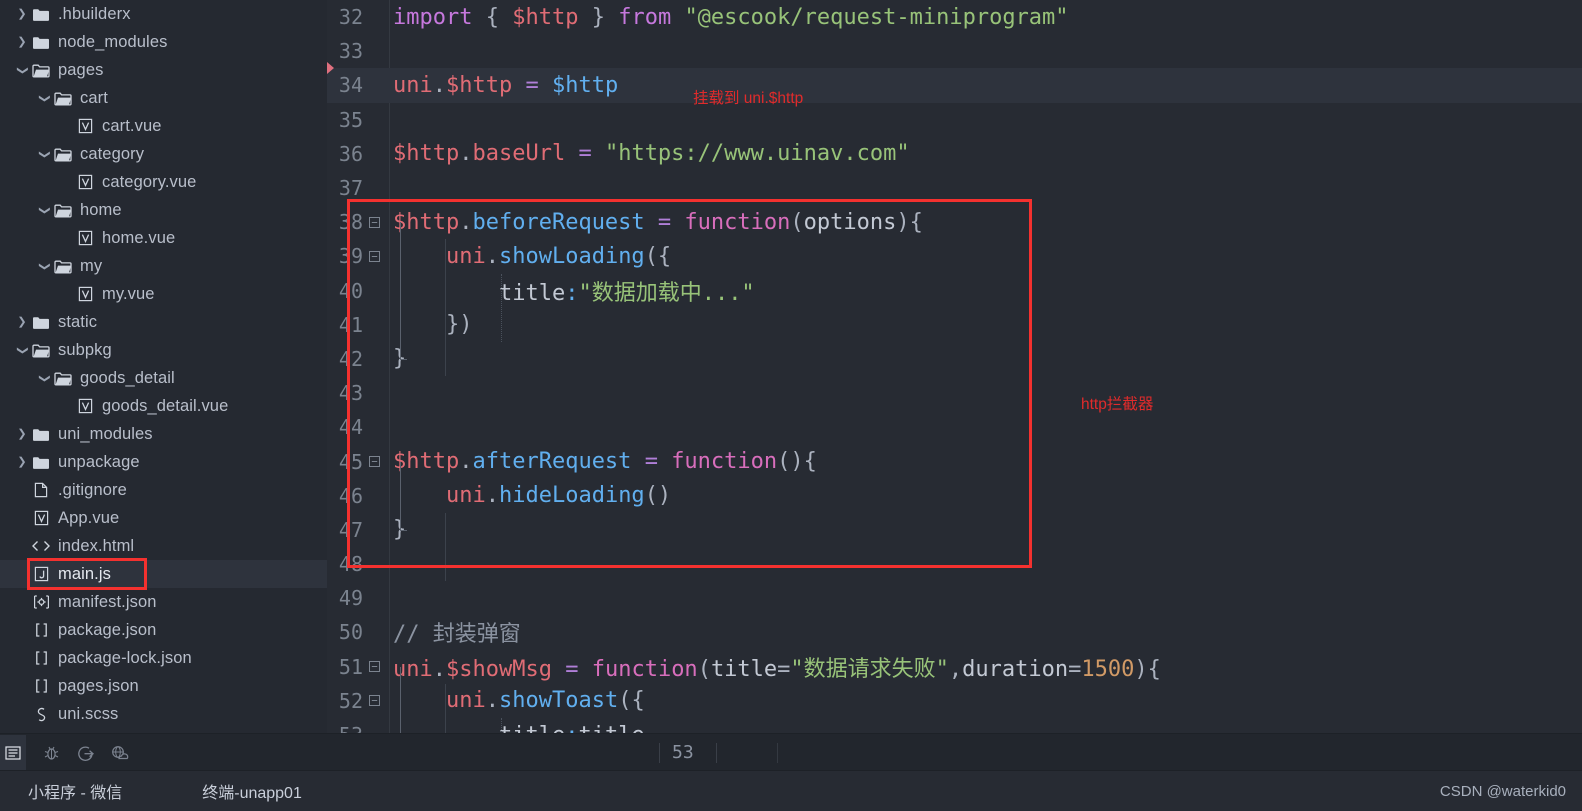 The image size is (1582, 811). Describe the element at coordinates (13, 753) in the screenshot. I see `outline-icon` at that location.